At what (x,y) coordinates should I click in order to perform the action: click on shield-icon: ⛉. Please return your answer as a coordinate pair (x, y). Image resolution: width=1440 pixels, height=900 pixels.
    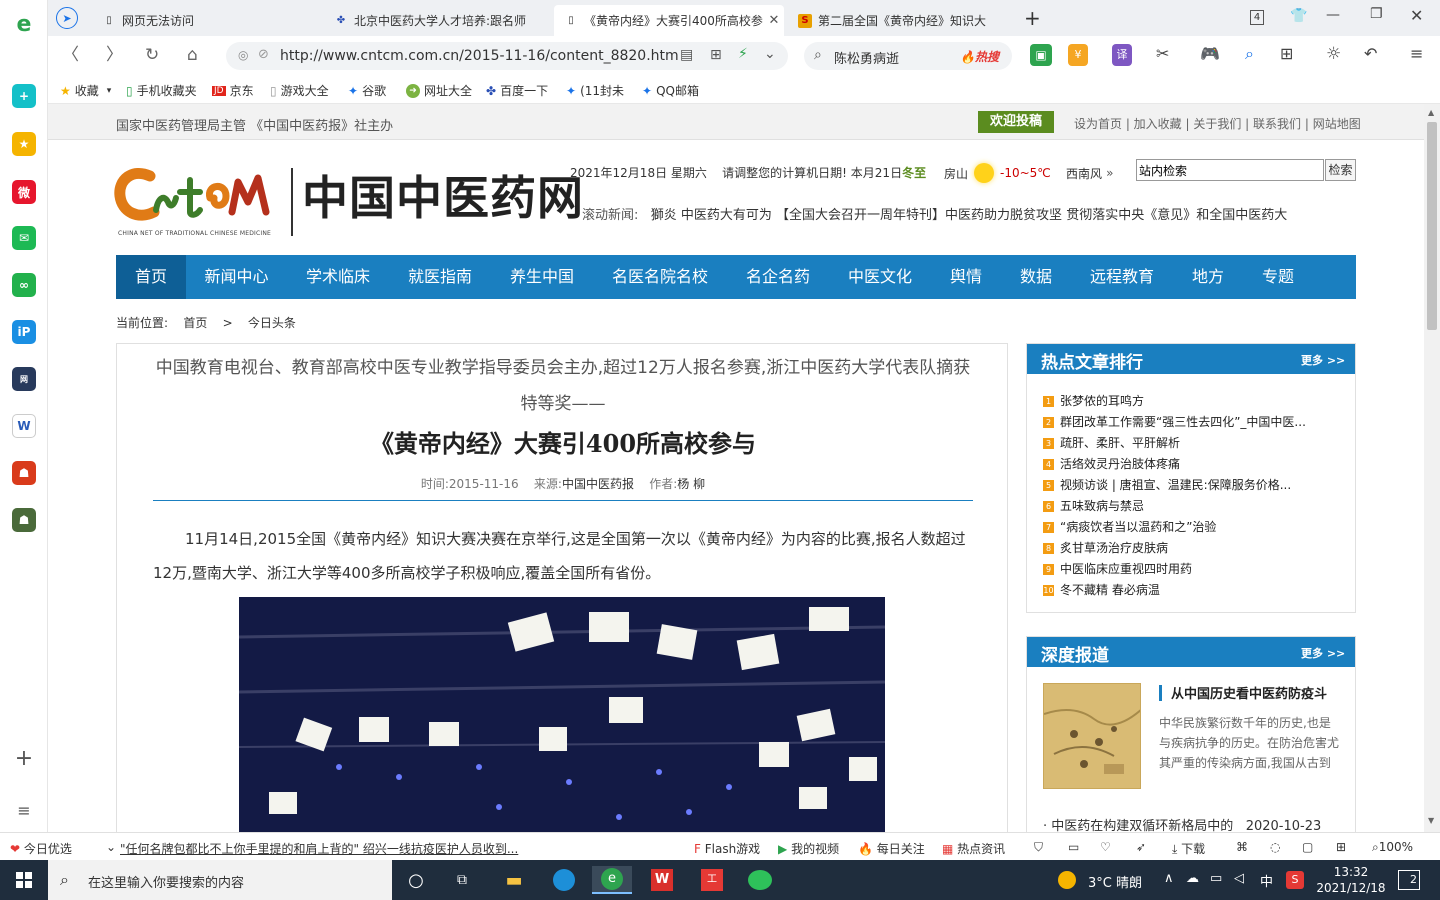
    Looking at the image, I should click on (1038, 847).